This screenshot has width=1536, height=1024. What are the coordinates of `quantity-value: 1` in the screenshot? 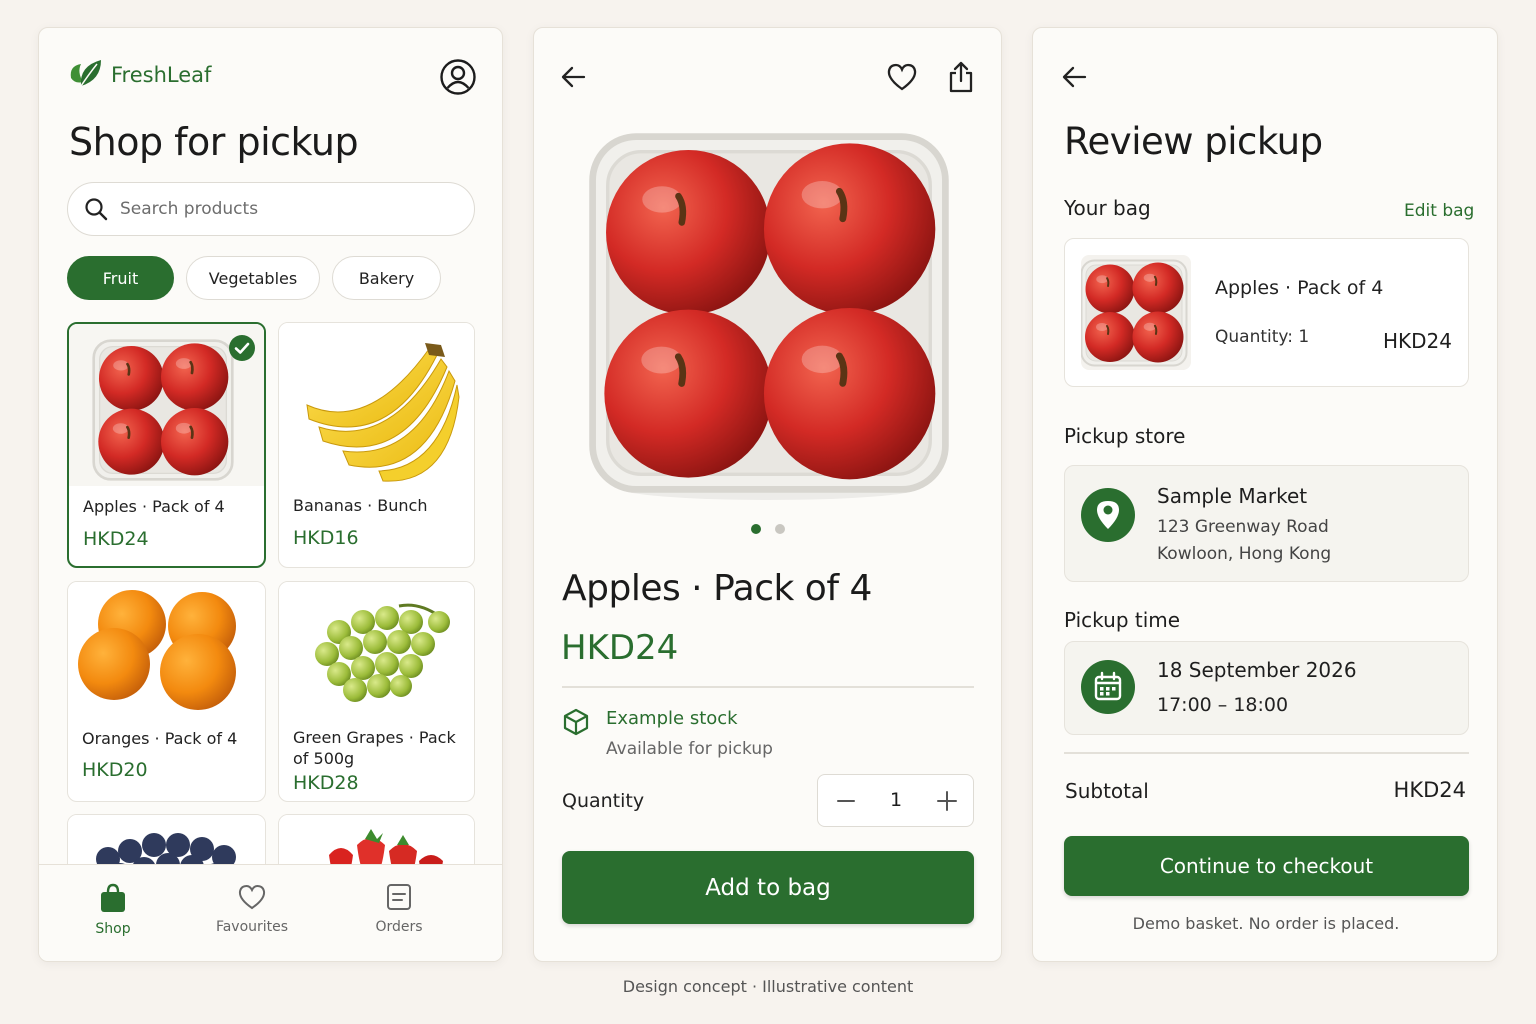 It's located at (896, 800).